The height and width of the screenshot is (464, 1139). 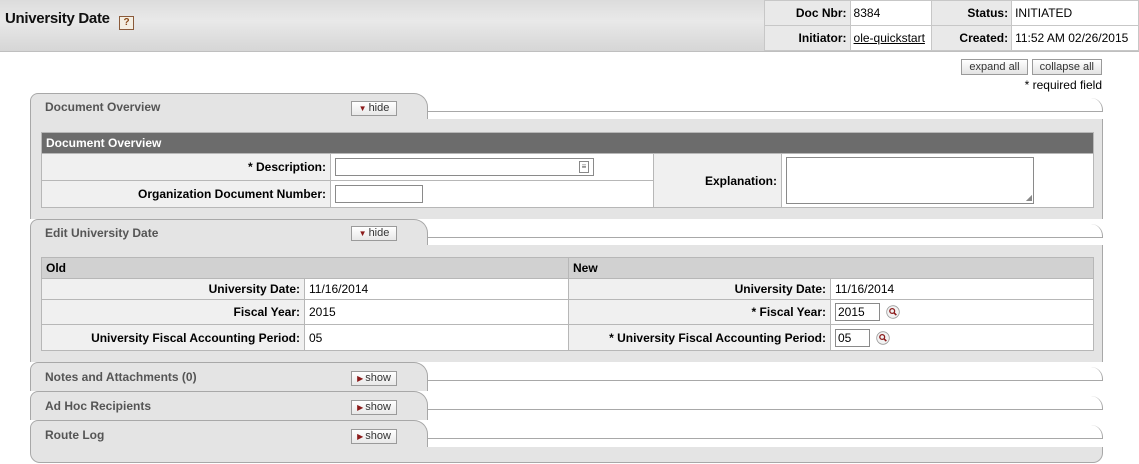 I want to click on show-notes-button: ▶ show, so click(x=374, y=378).